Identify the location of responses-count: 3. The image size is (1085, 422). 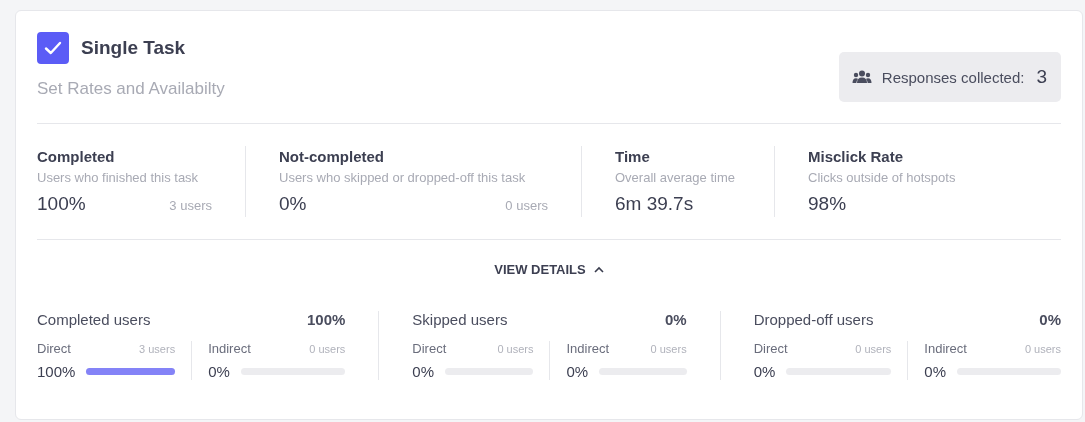
(1041, 77).